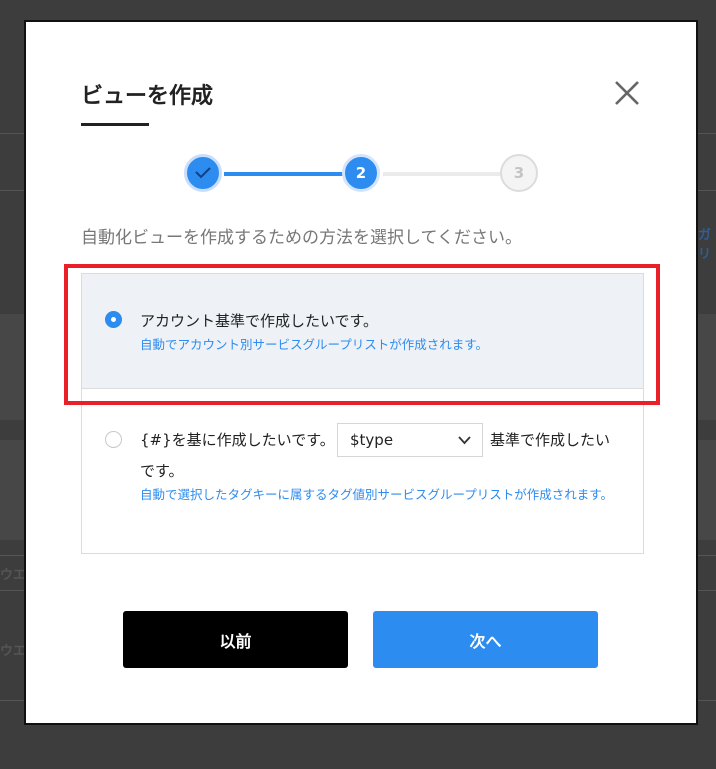 The height and width of the screenshot is (769, 716). I want to click on step-connector-complete, so click(292, 174).